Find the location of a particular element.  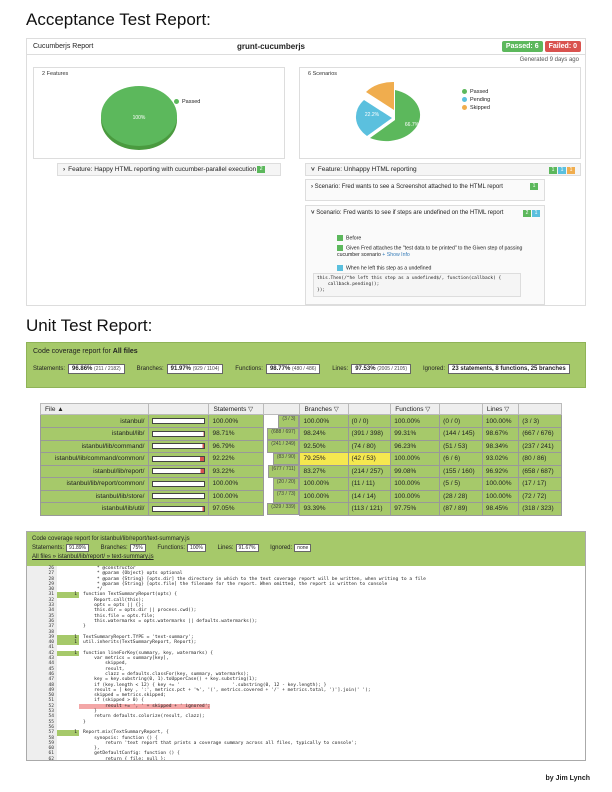

features-title: 2 Features is located at coordinates (55, 74).